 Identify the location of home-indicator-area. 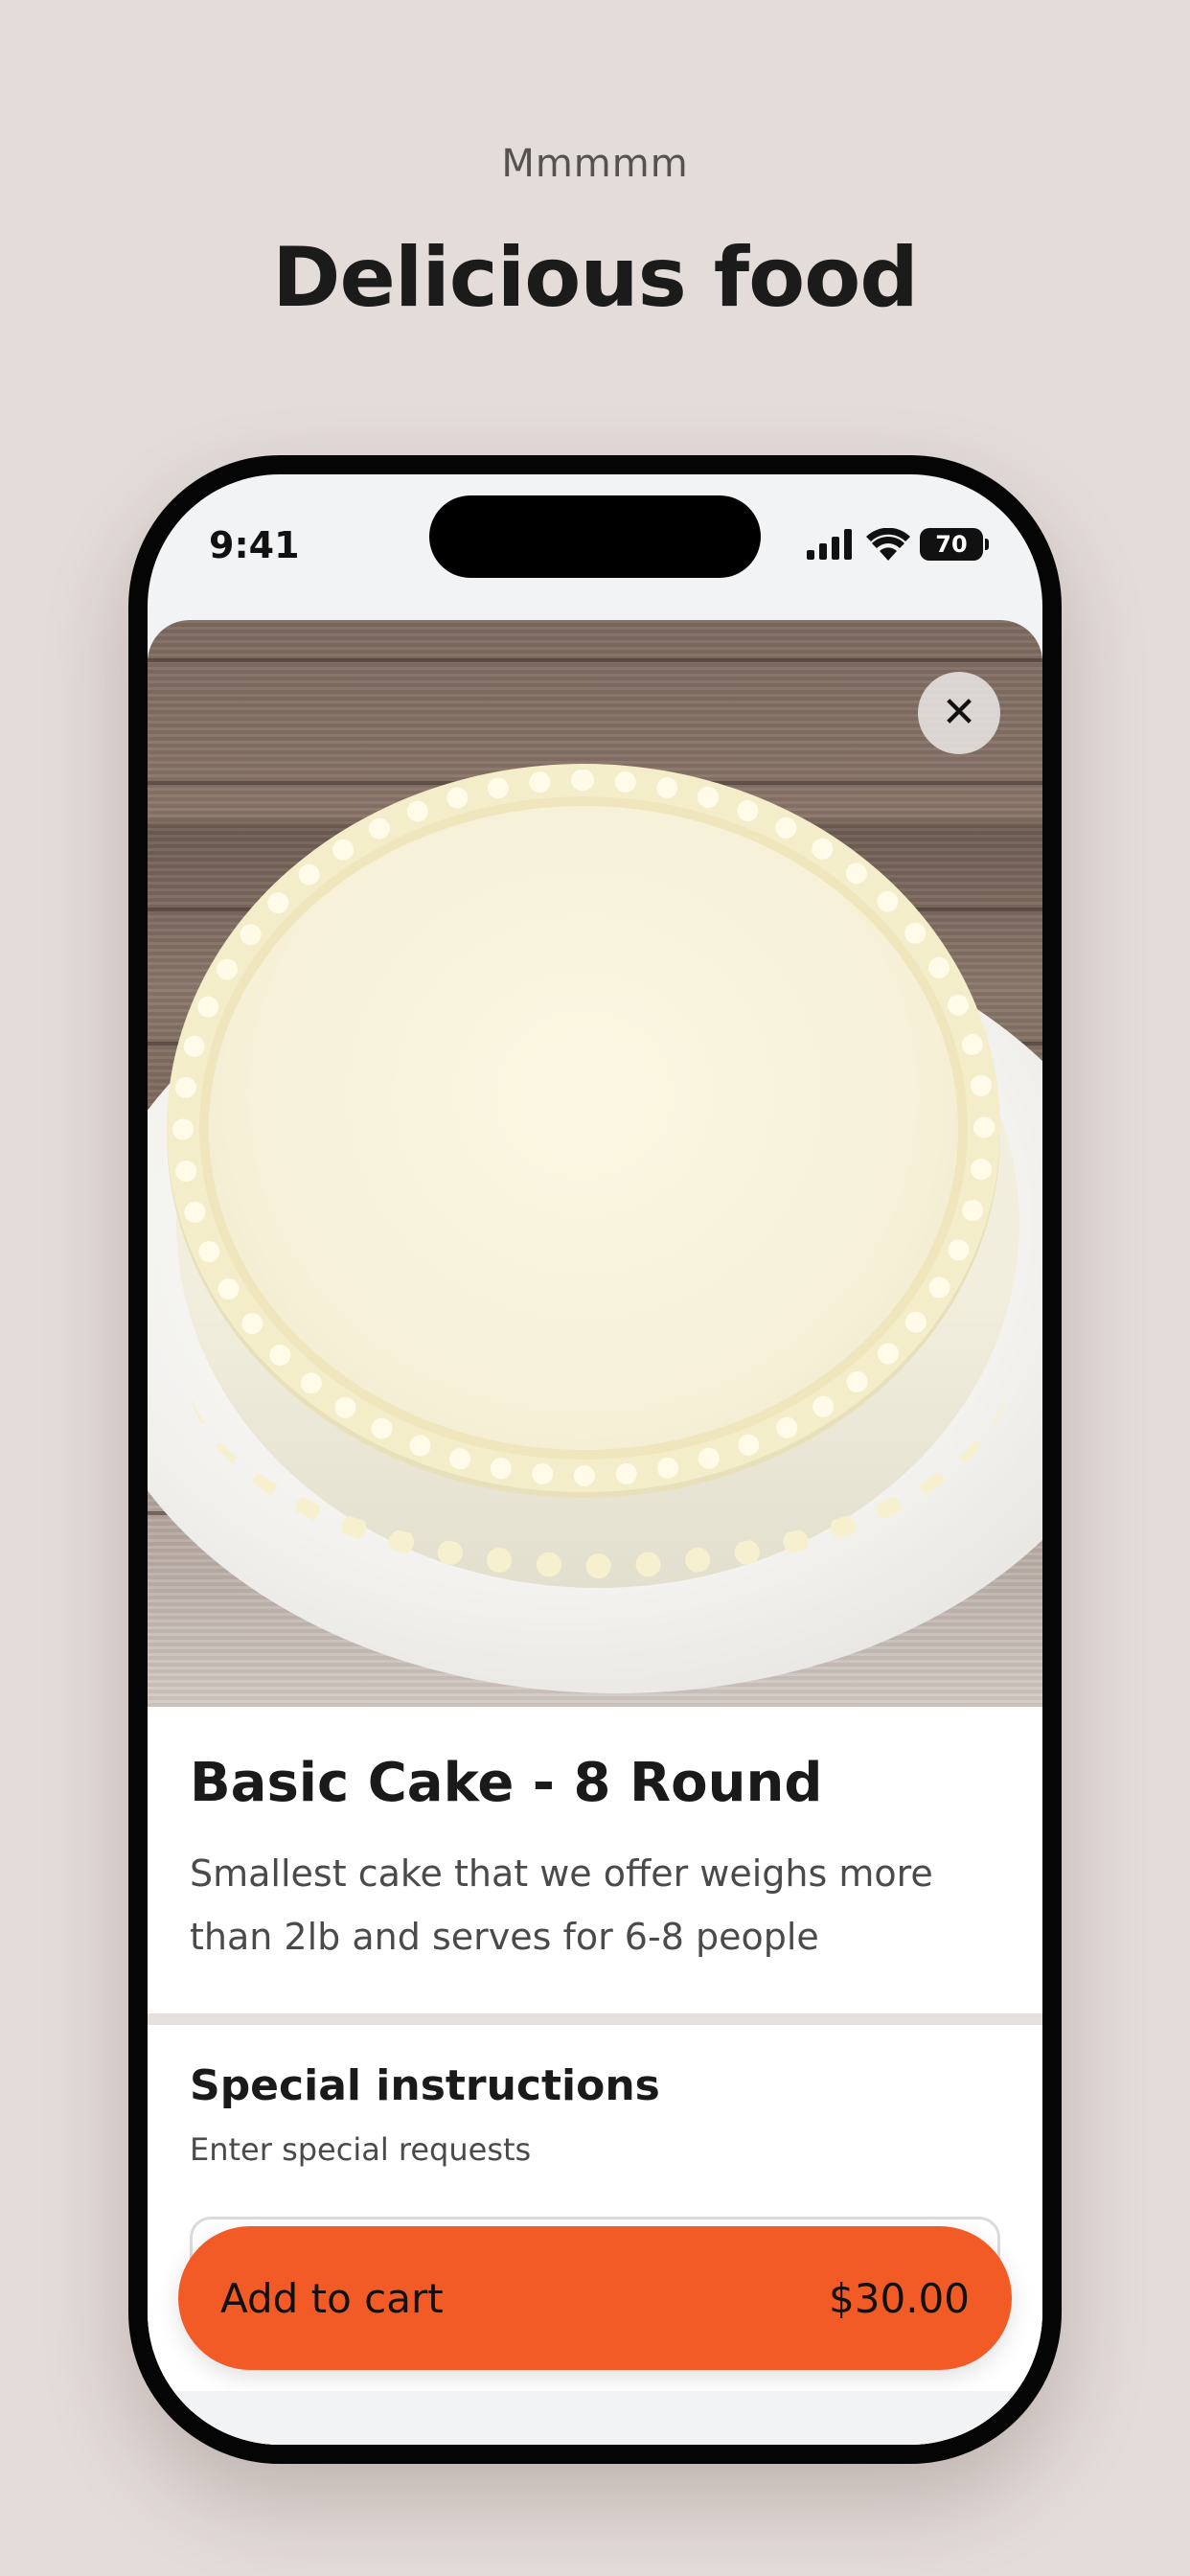
(595, 2418).